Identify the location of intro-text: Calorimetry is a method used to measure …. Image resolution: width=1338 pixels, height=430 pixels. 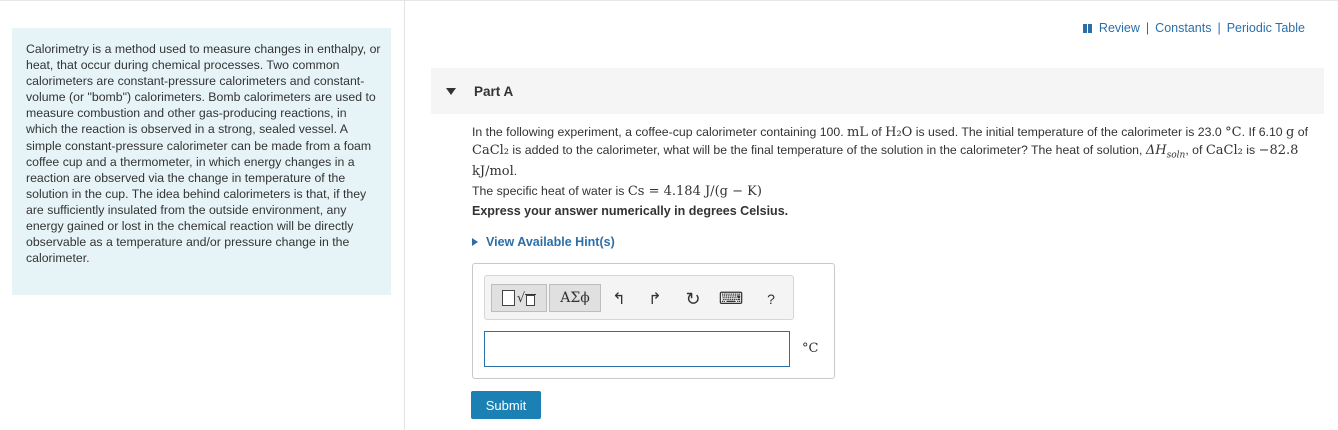
(203, 154).